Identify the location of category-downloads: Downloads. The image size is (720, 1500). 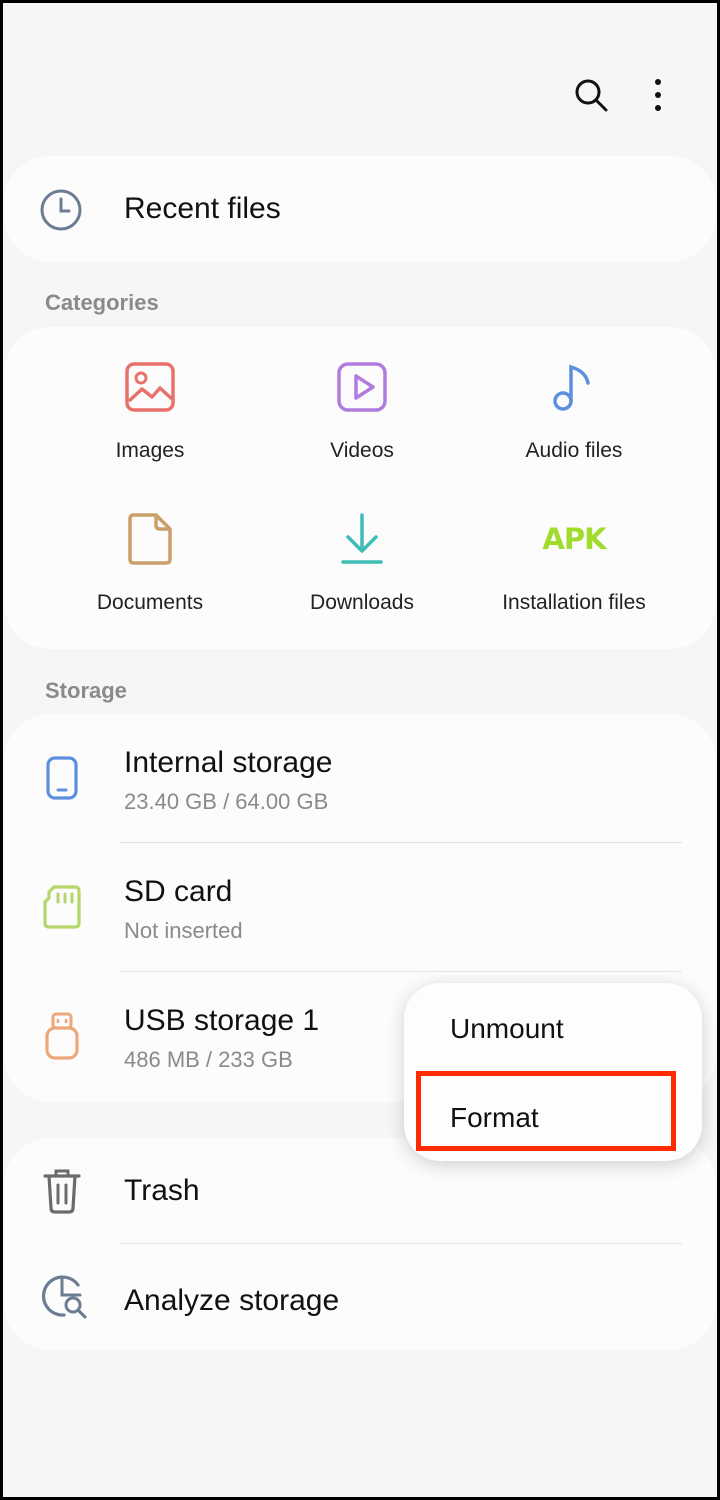
(362, 562).